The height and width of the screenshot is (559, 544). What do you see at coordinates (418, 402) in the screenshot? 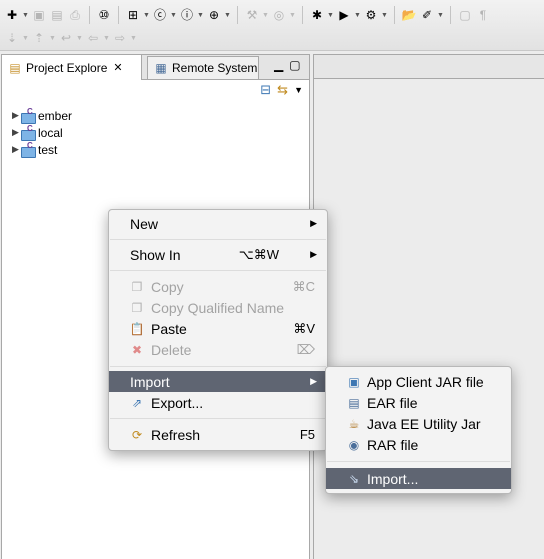
I see `menu-item-ear-file: ▤ EAR file` at bounding box center [418, 402].